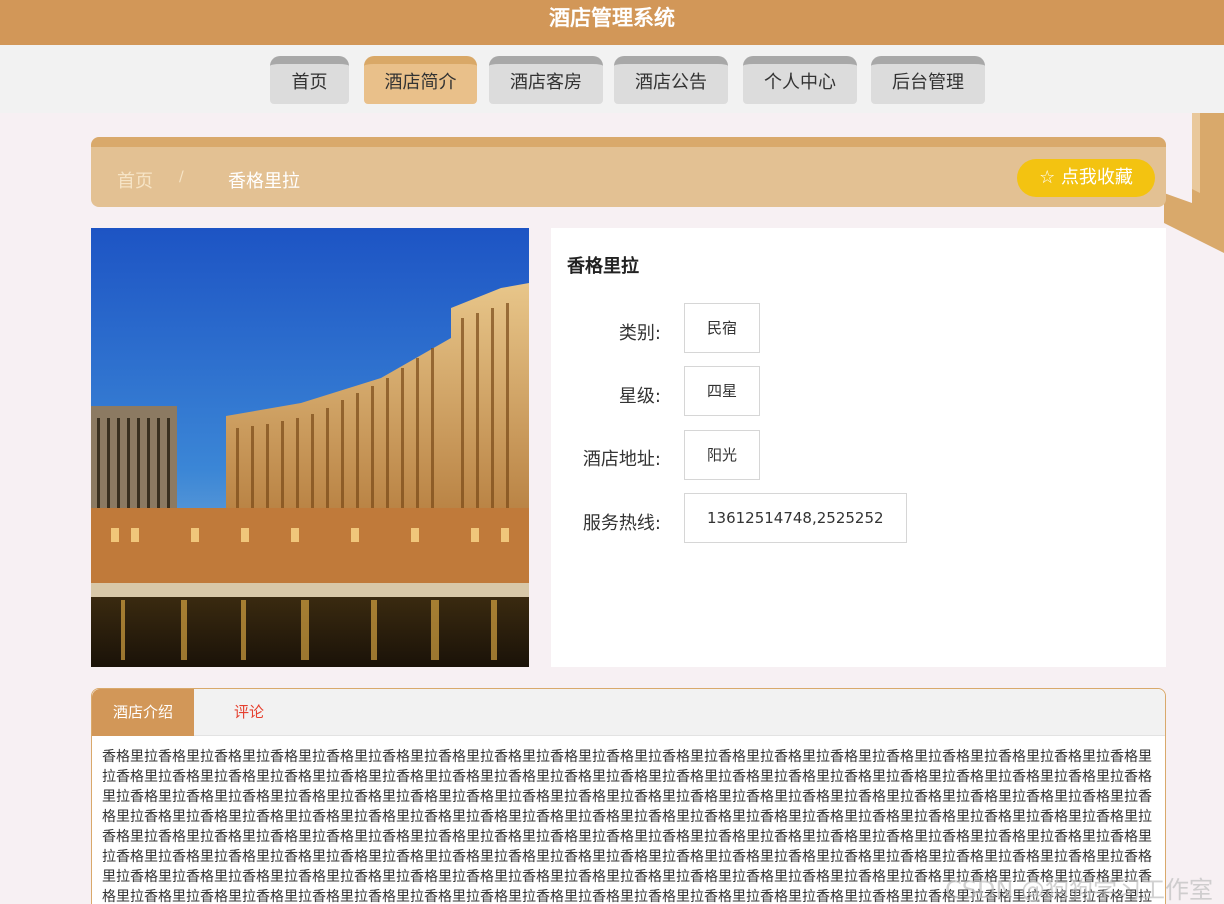 The height and width of the screenshot is (904, 1224). What do you see at coordinates (143, 712) in the screenshot?
I see `tab-hotel-intro: 酒店介绍` at bounding box center [143, 712].